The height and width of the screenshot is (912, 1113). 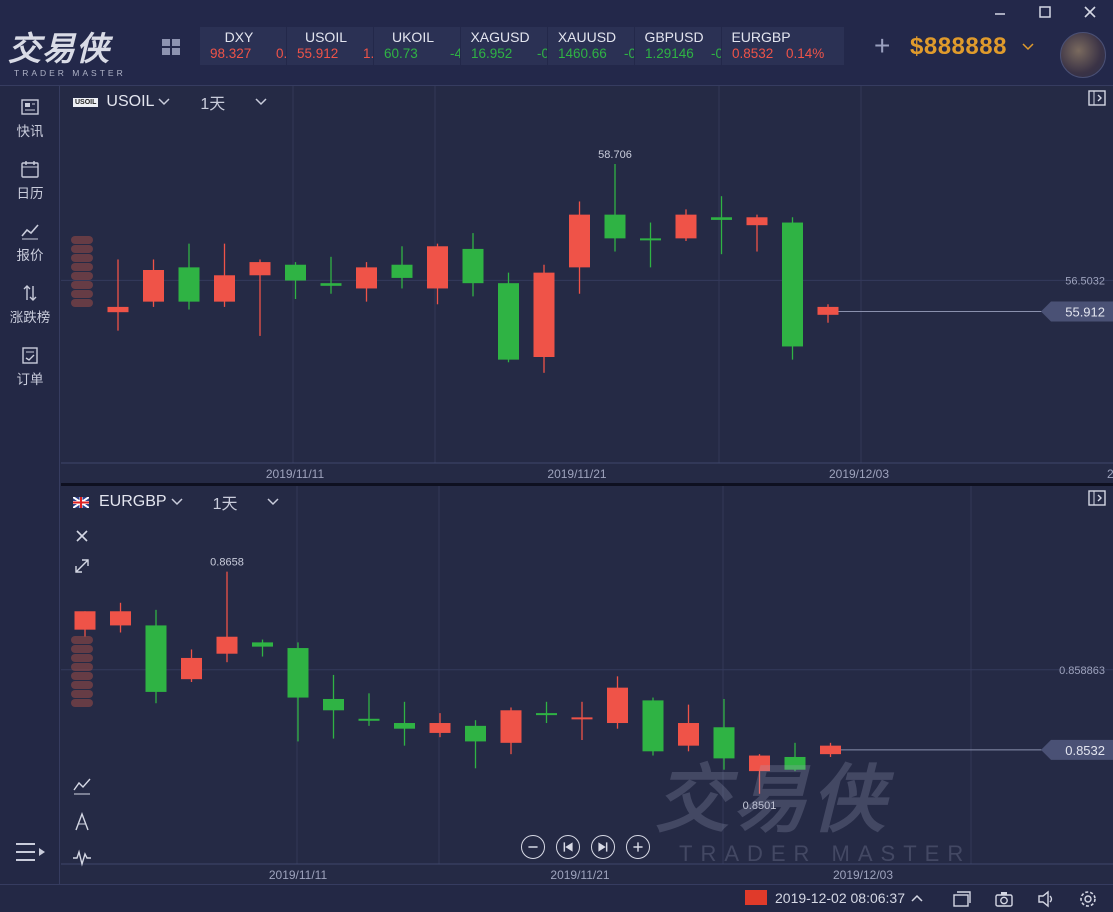 I want to click on high-price-label: 58.706, so click(x=615, y=155).